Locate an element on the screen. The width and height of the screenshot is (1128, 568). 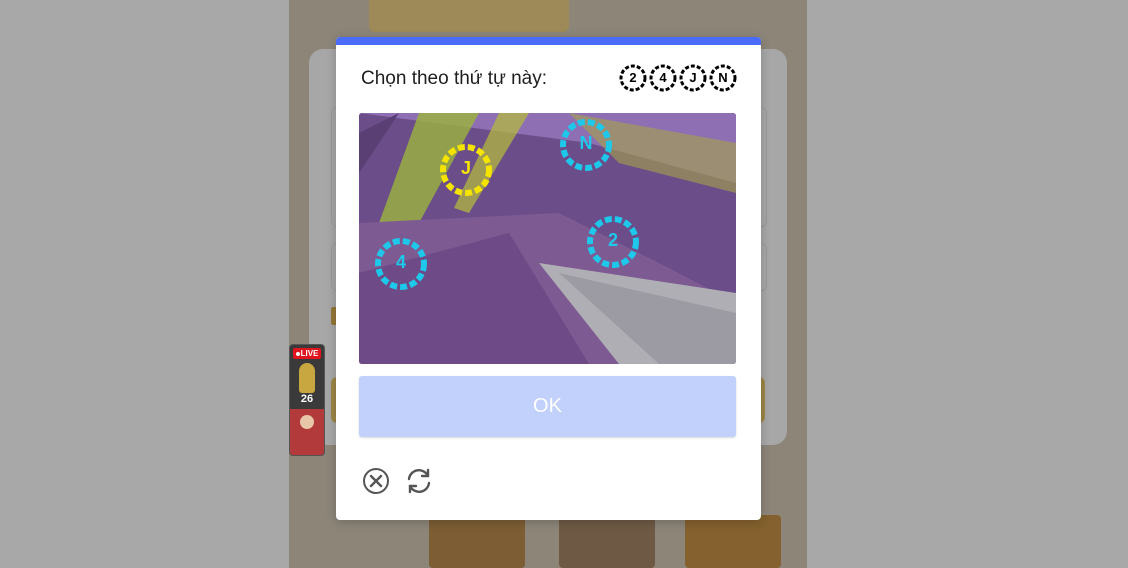
refresh-icon is located at coordinates (419, 481).